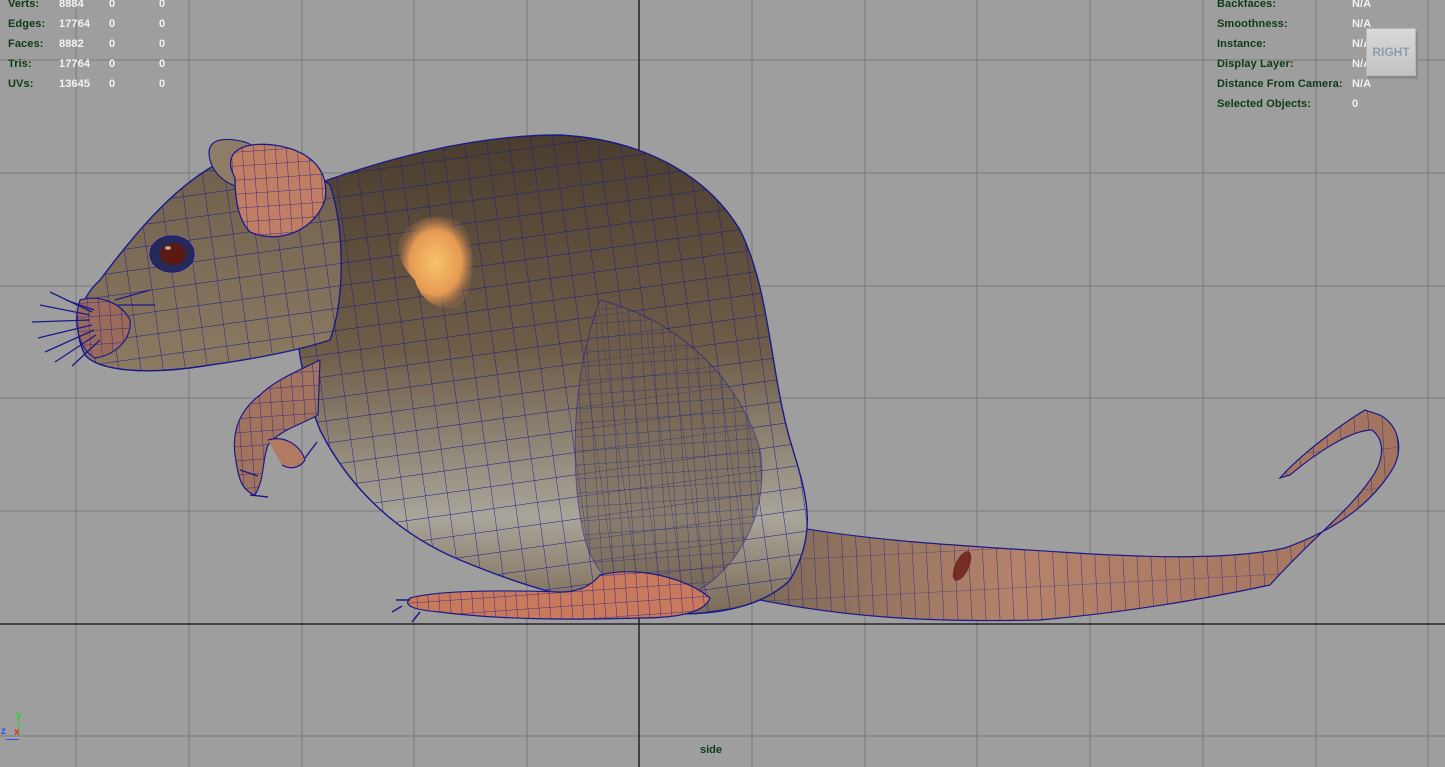 This screenshot has width=1445, height=767. What do you see at coordinates (711, 750) in the screenshot?
I see `camera-name: side` at bounding box center [711, 750].